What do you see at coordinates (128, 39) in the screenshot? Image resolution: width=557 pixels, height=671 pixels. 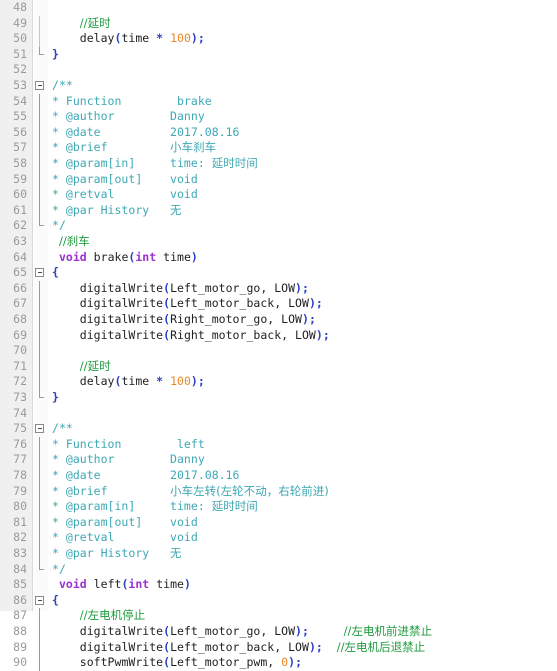 I see `code-text: delay(time * 100);` at bounding box center [128, 39].